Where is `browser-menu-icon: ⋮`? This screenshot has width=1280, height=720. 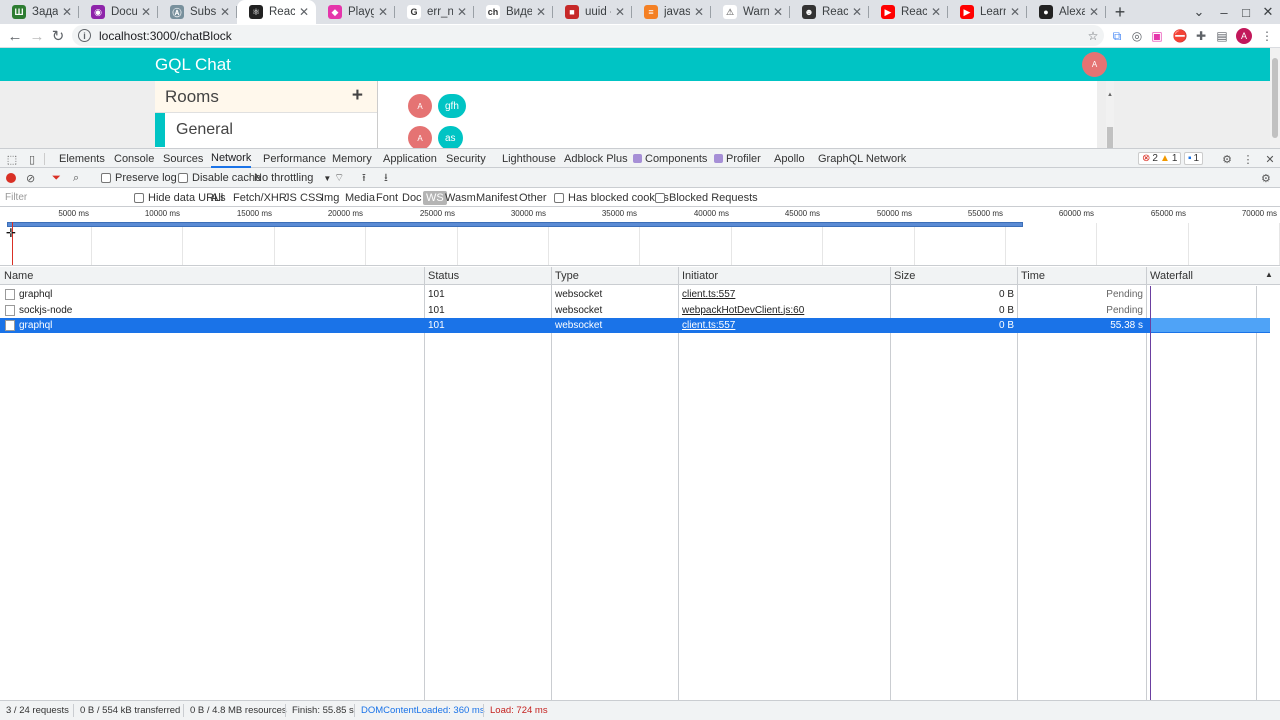
browser-menu-icon: ⋮ is located at coordinates (1267, 36).